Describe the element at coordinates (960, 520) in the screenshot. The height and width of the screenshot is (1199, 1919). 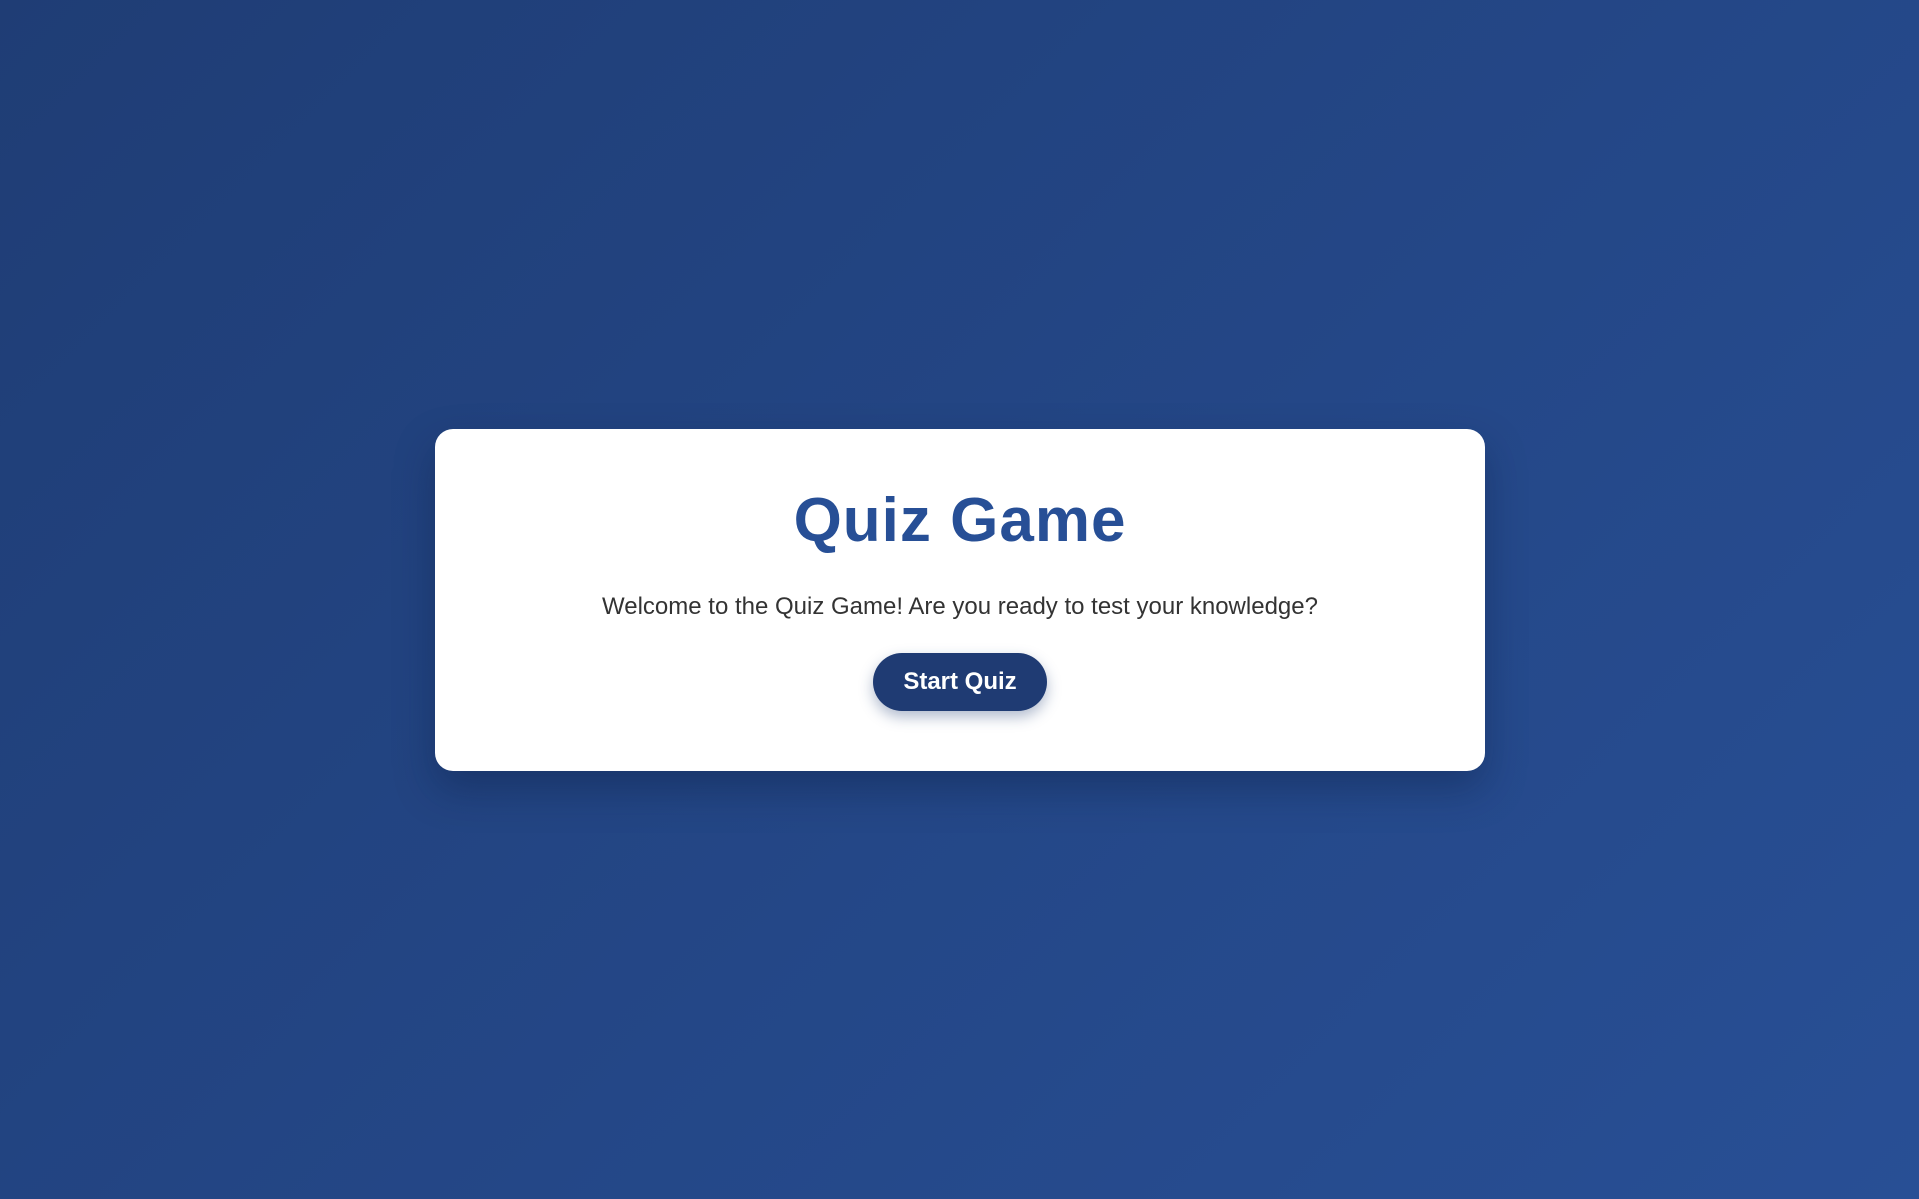
I see `page-title: Quiz Game` at that location.